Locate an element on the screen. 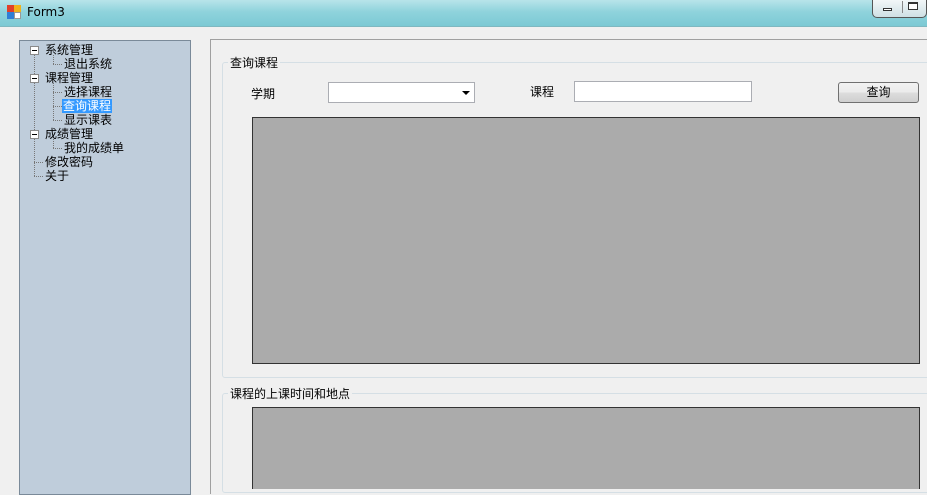 This screenshot has width=927, height=495. search-button: 查询 is located at coordinates (878, 92).